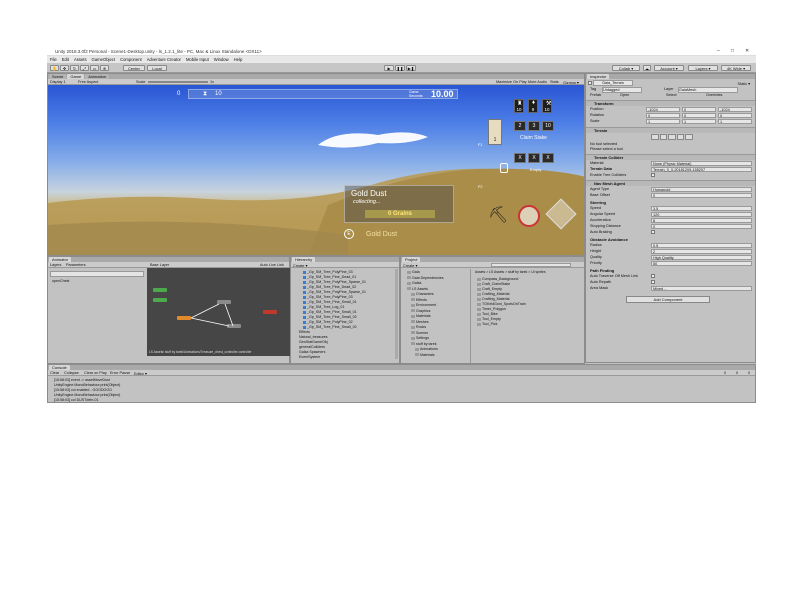 The height and width of the screenshot is (600, 800). Describe the element at coordinates (703, 68) in the screenshot. I see `layers-dropdown: Layers ▾` at that location.